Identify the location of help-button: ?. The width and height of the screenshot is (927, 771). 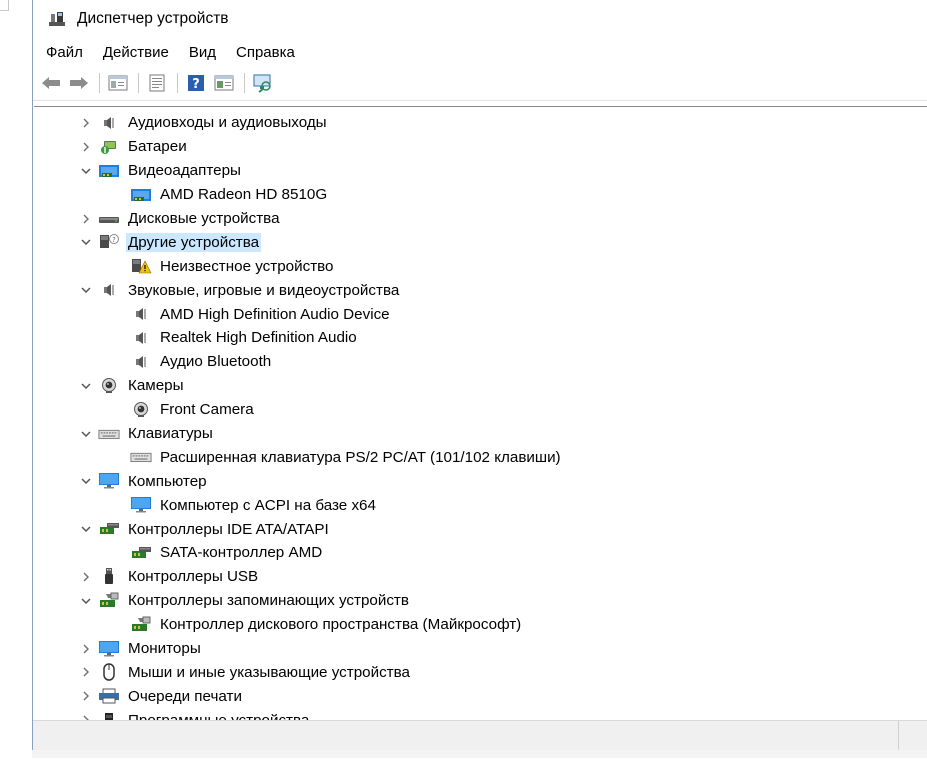
(196, 83).